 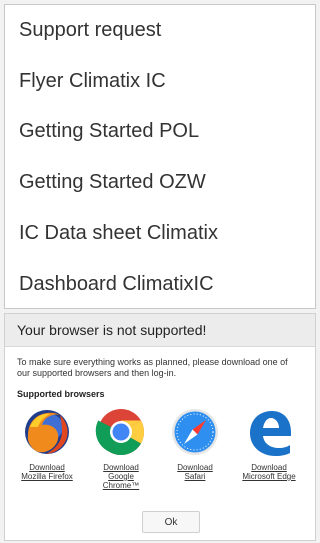 I want to click on safari-icon, so click(x=195, y=432).